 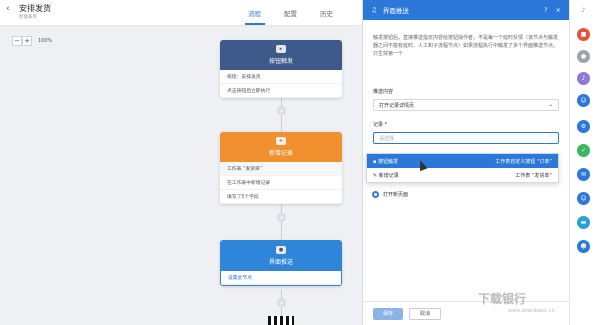 I want to click on folder-icon: ▬, so click(x=583, y=222).